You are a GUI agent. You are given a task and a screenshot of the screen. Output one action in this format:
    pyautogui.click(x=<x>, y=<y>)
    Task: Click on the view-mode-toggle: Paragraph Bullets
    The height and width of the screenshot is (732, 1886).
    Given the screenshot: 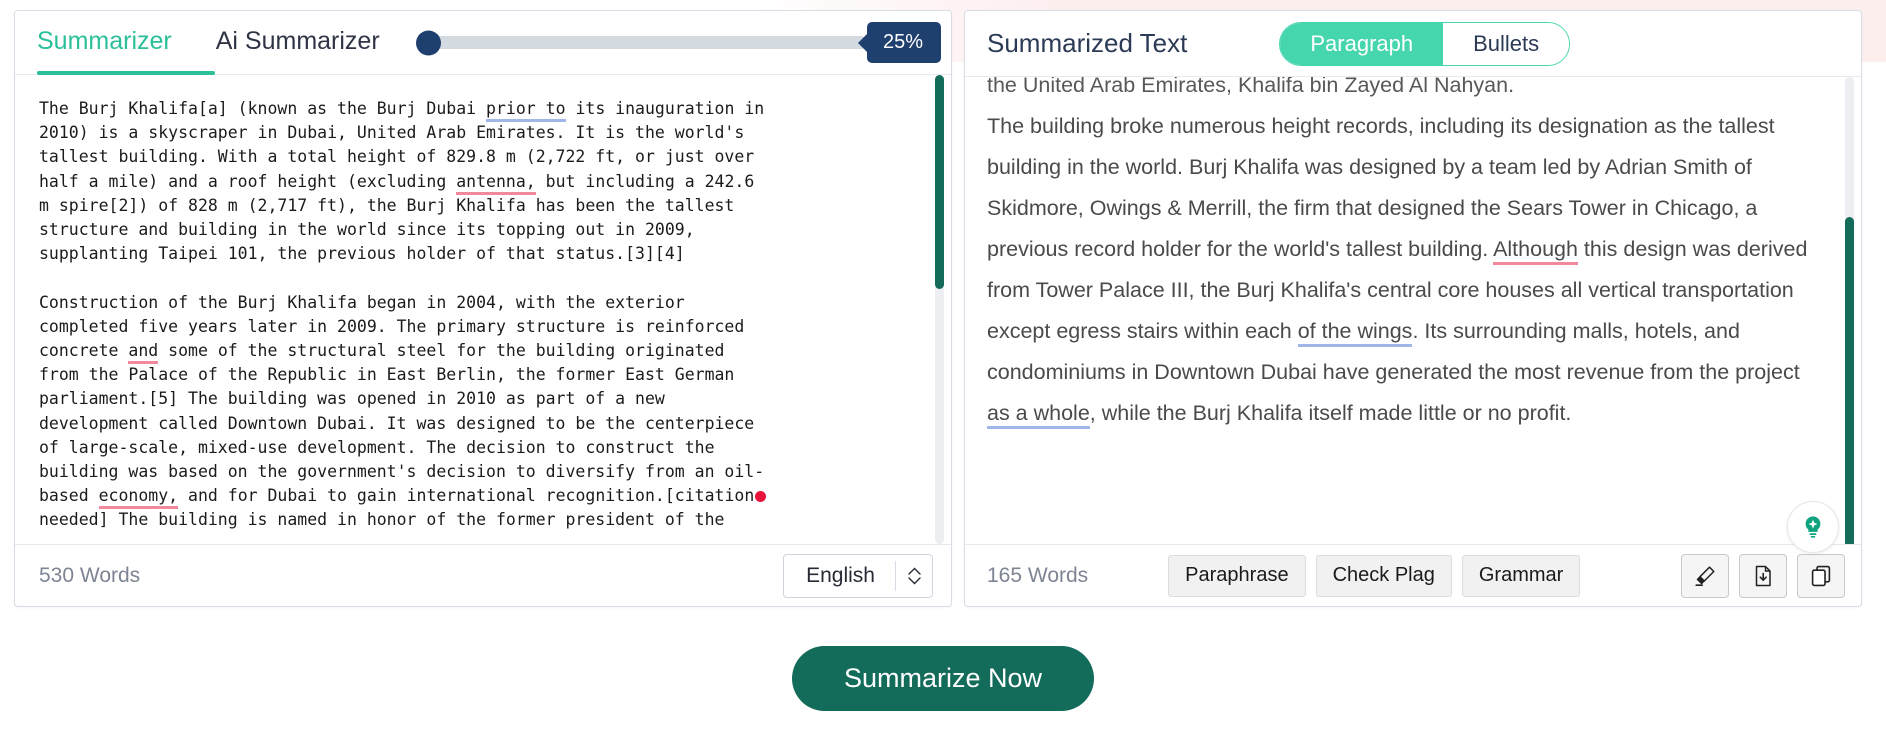 What is the action you would take?
    pyautogui.click(x=1425, y=43)
    